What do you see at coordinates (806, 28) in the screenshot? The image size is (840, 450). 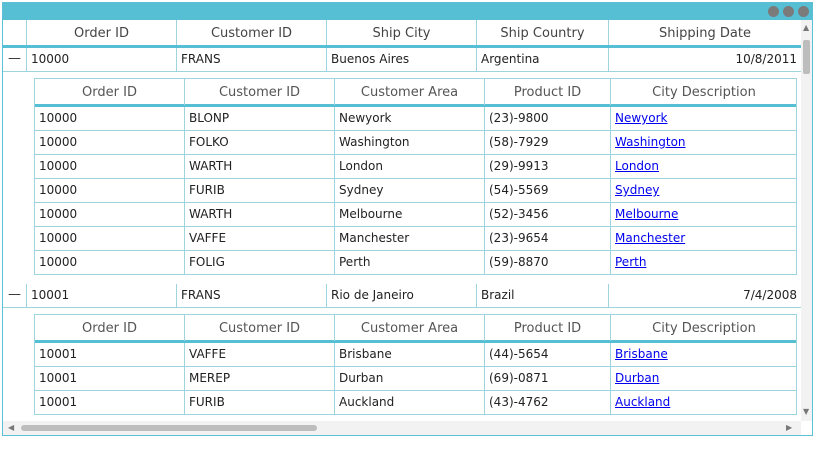 I see `scroll-up-icon: ▲` at bounding box center [806, 28].